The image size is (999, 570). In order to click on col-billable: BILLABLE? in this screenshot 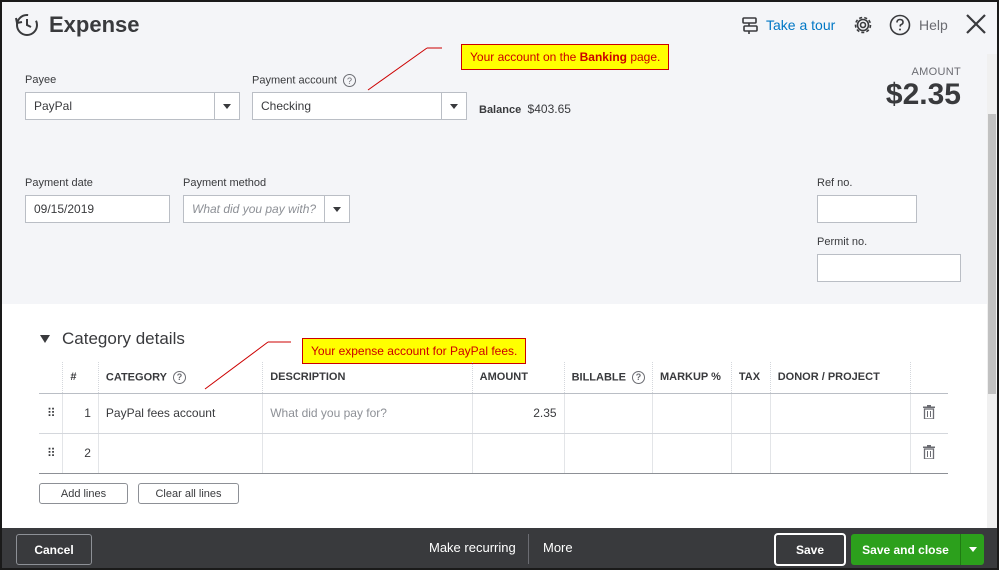, I will do `click(608, 378)`.